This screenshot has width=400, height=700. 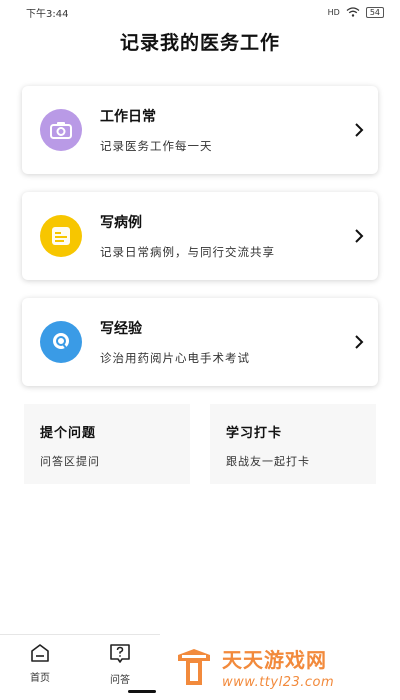 I want to click on card-write-experience: 写经验 诊治用药阅片心电手术考试, so click(x=200, y=342).